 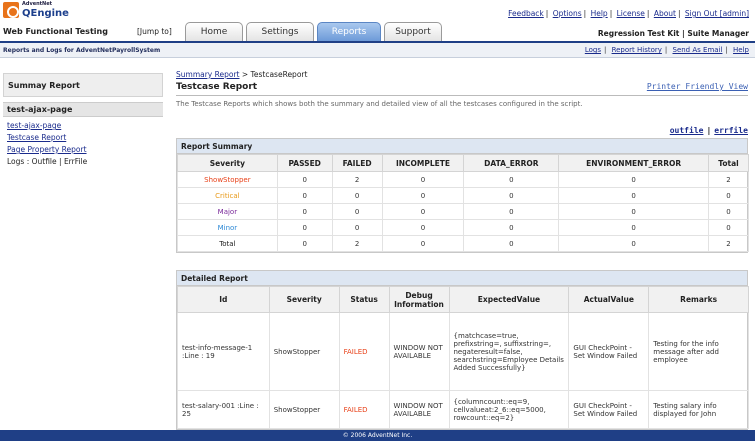 I want to click on suite-manager-label: Regression Test Kit | Suite Manager, so click(x=673, y=33).